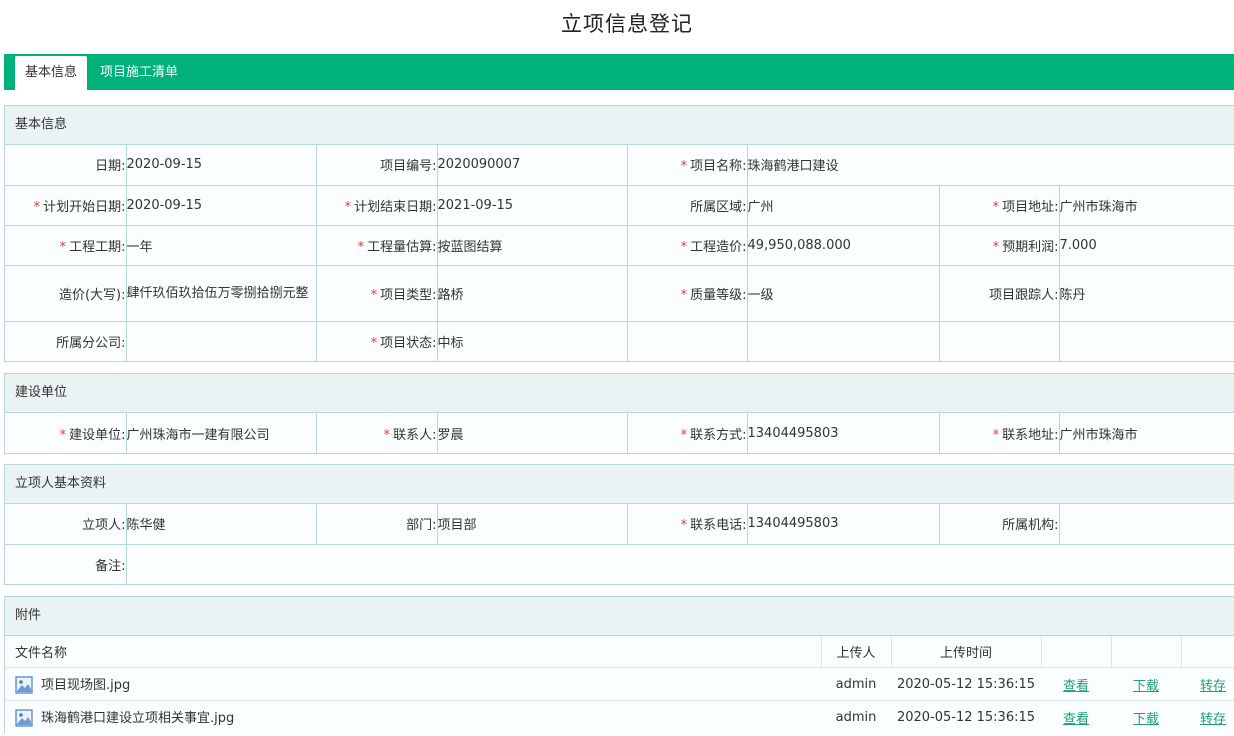 This screenshot has height=736, width=1234. Describe the element at coordinates (66, 245) in the screenshot. I see `period-label: * 工程工期:` at that location.